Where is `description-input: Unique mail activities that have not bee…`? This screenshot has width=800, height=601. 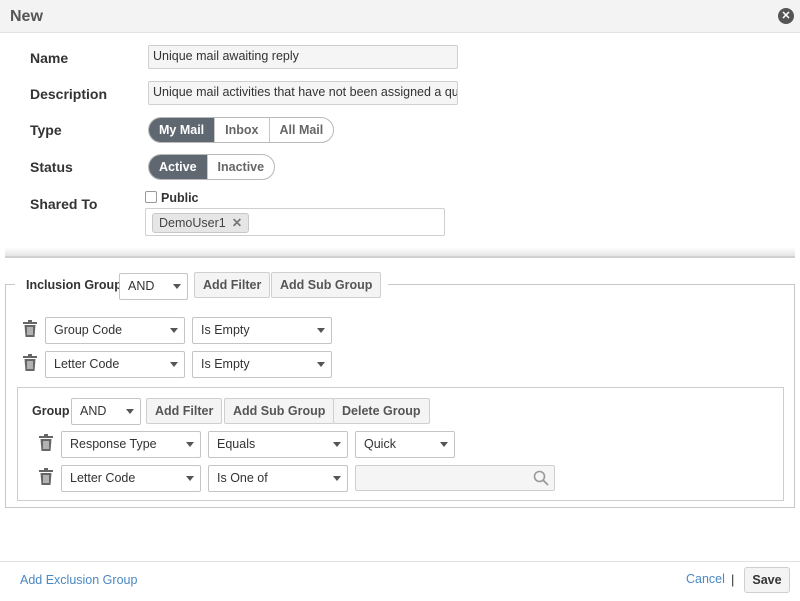 description-input: Unique mail activities that have not bee… is located at coordinates (303, 93).